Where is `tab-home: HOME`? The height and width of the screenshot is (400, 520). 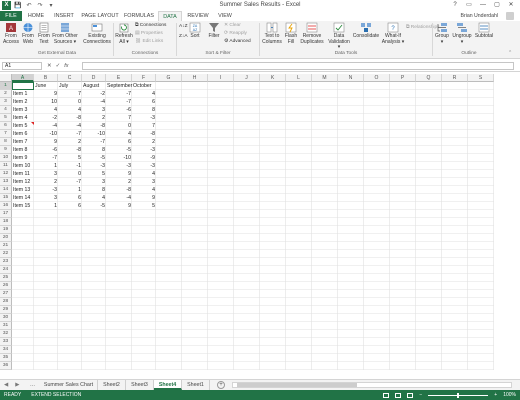
tab-home: HOME is located at coordinates (36, 16).